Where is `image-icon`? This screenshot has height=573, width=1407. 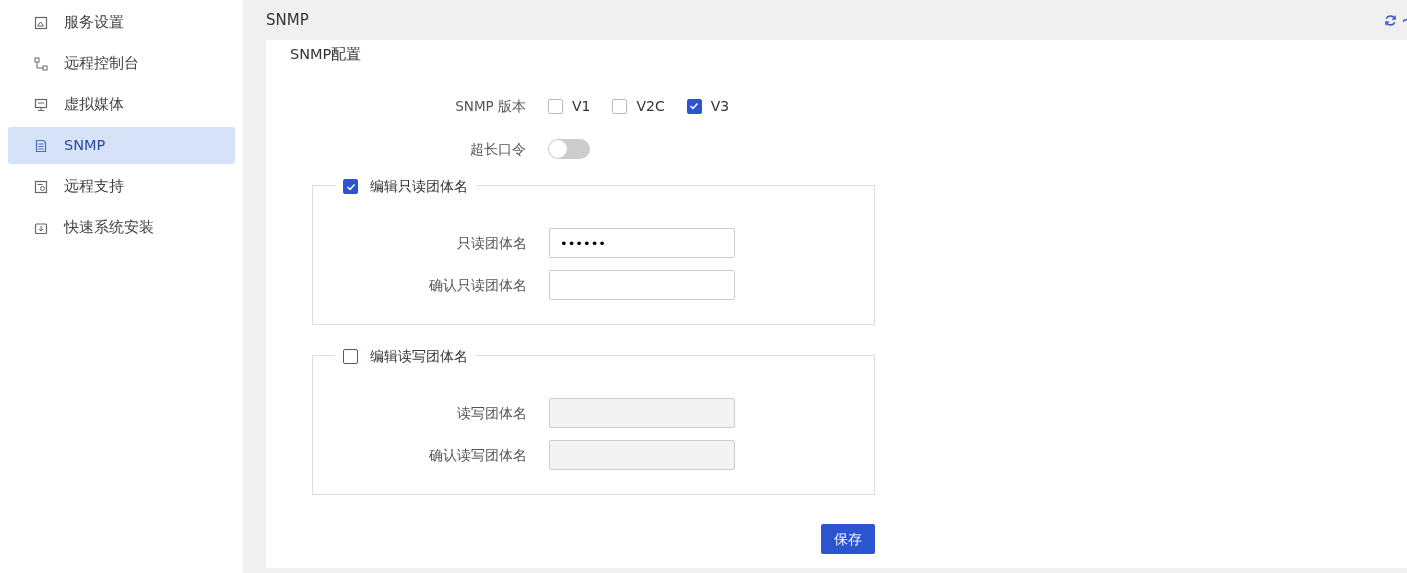
image-icon is located at coordinates (41, 22).